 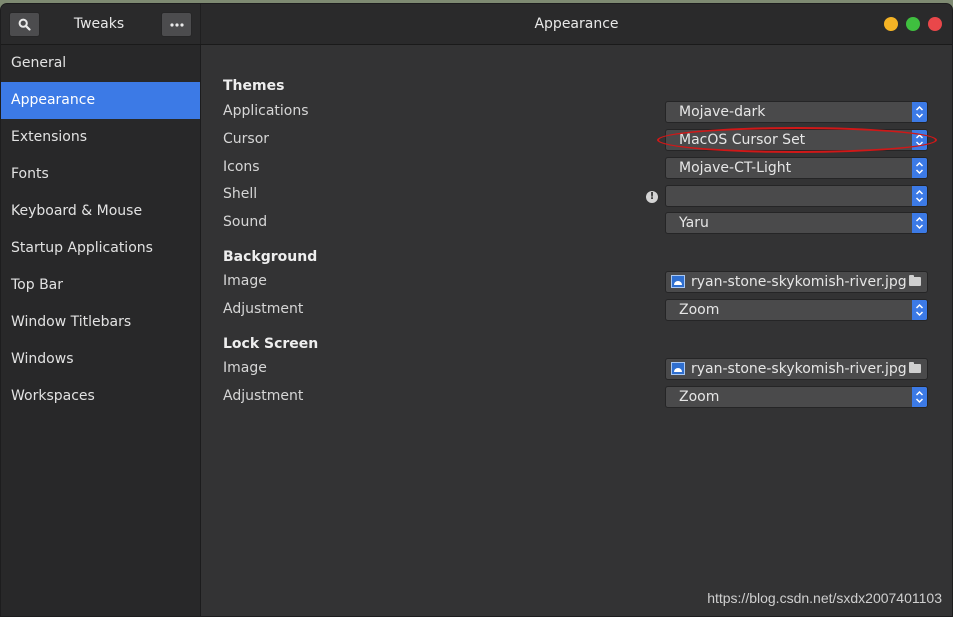 What do you see at coordinates (576, 24) in the screenshot?
I see `page-title: Appearance` at bounding box center [576, 24].